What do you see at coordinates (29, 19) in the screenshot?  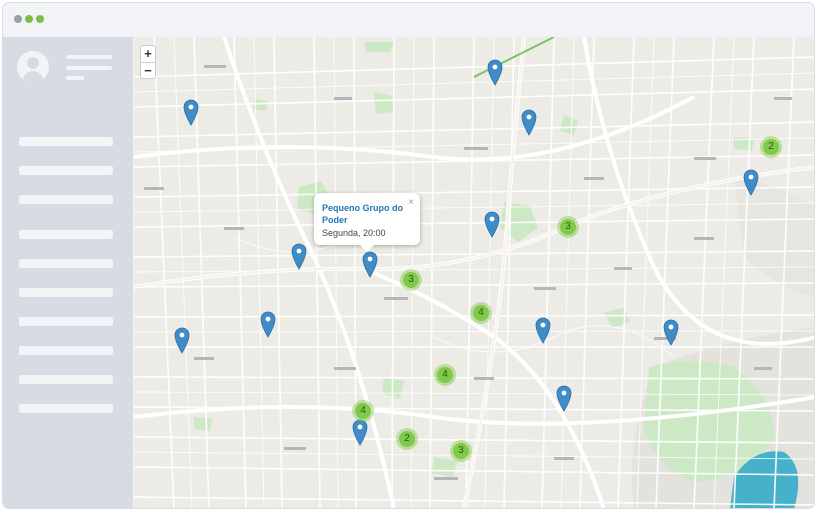 I see `window-minimize-dot` at bounding box center [29, 19].